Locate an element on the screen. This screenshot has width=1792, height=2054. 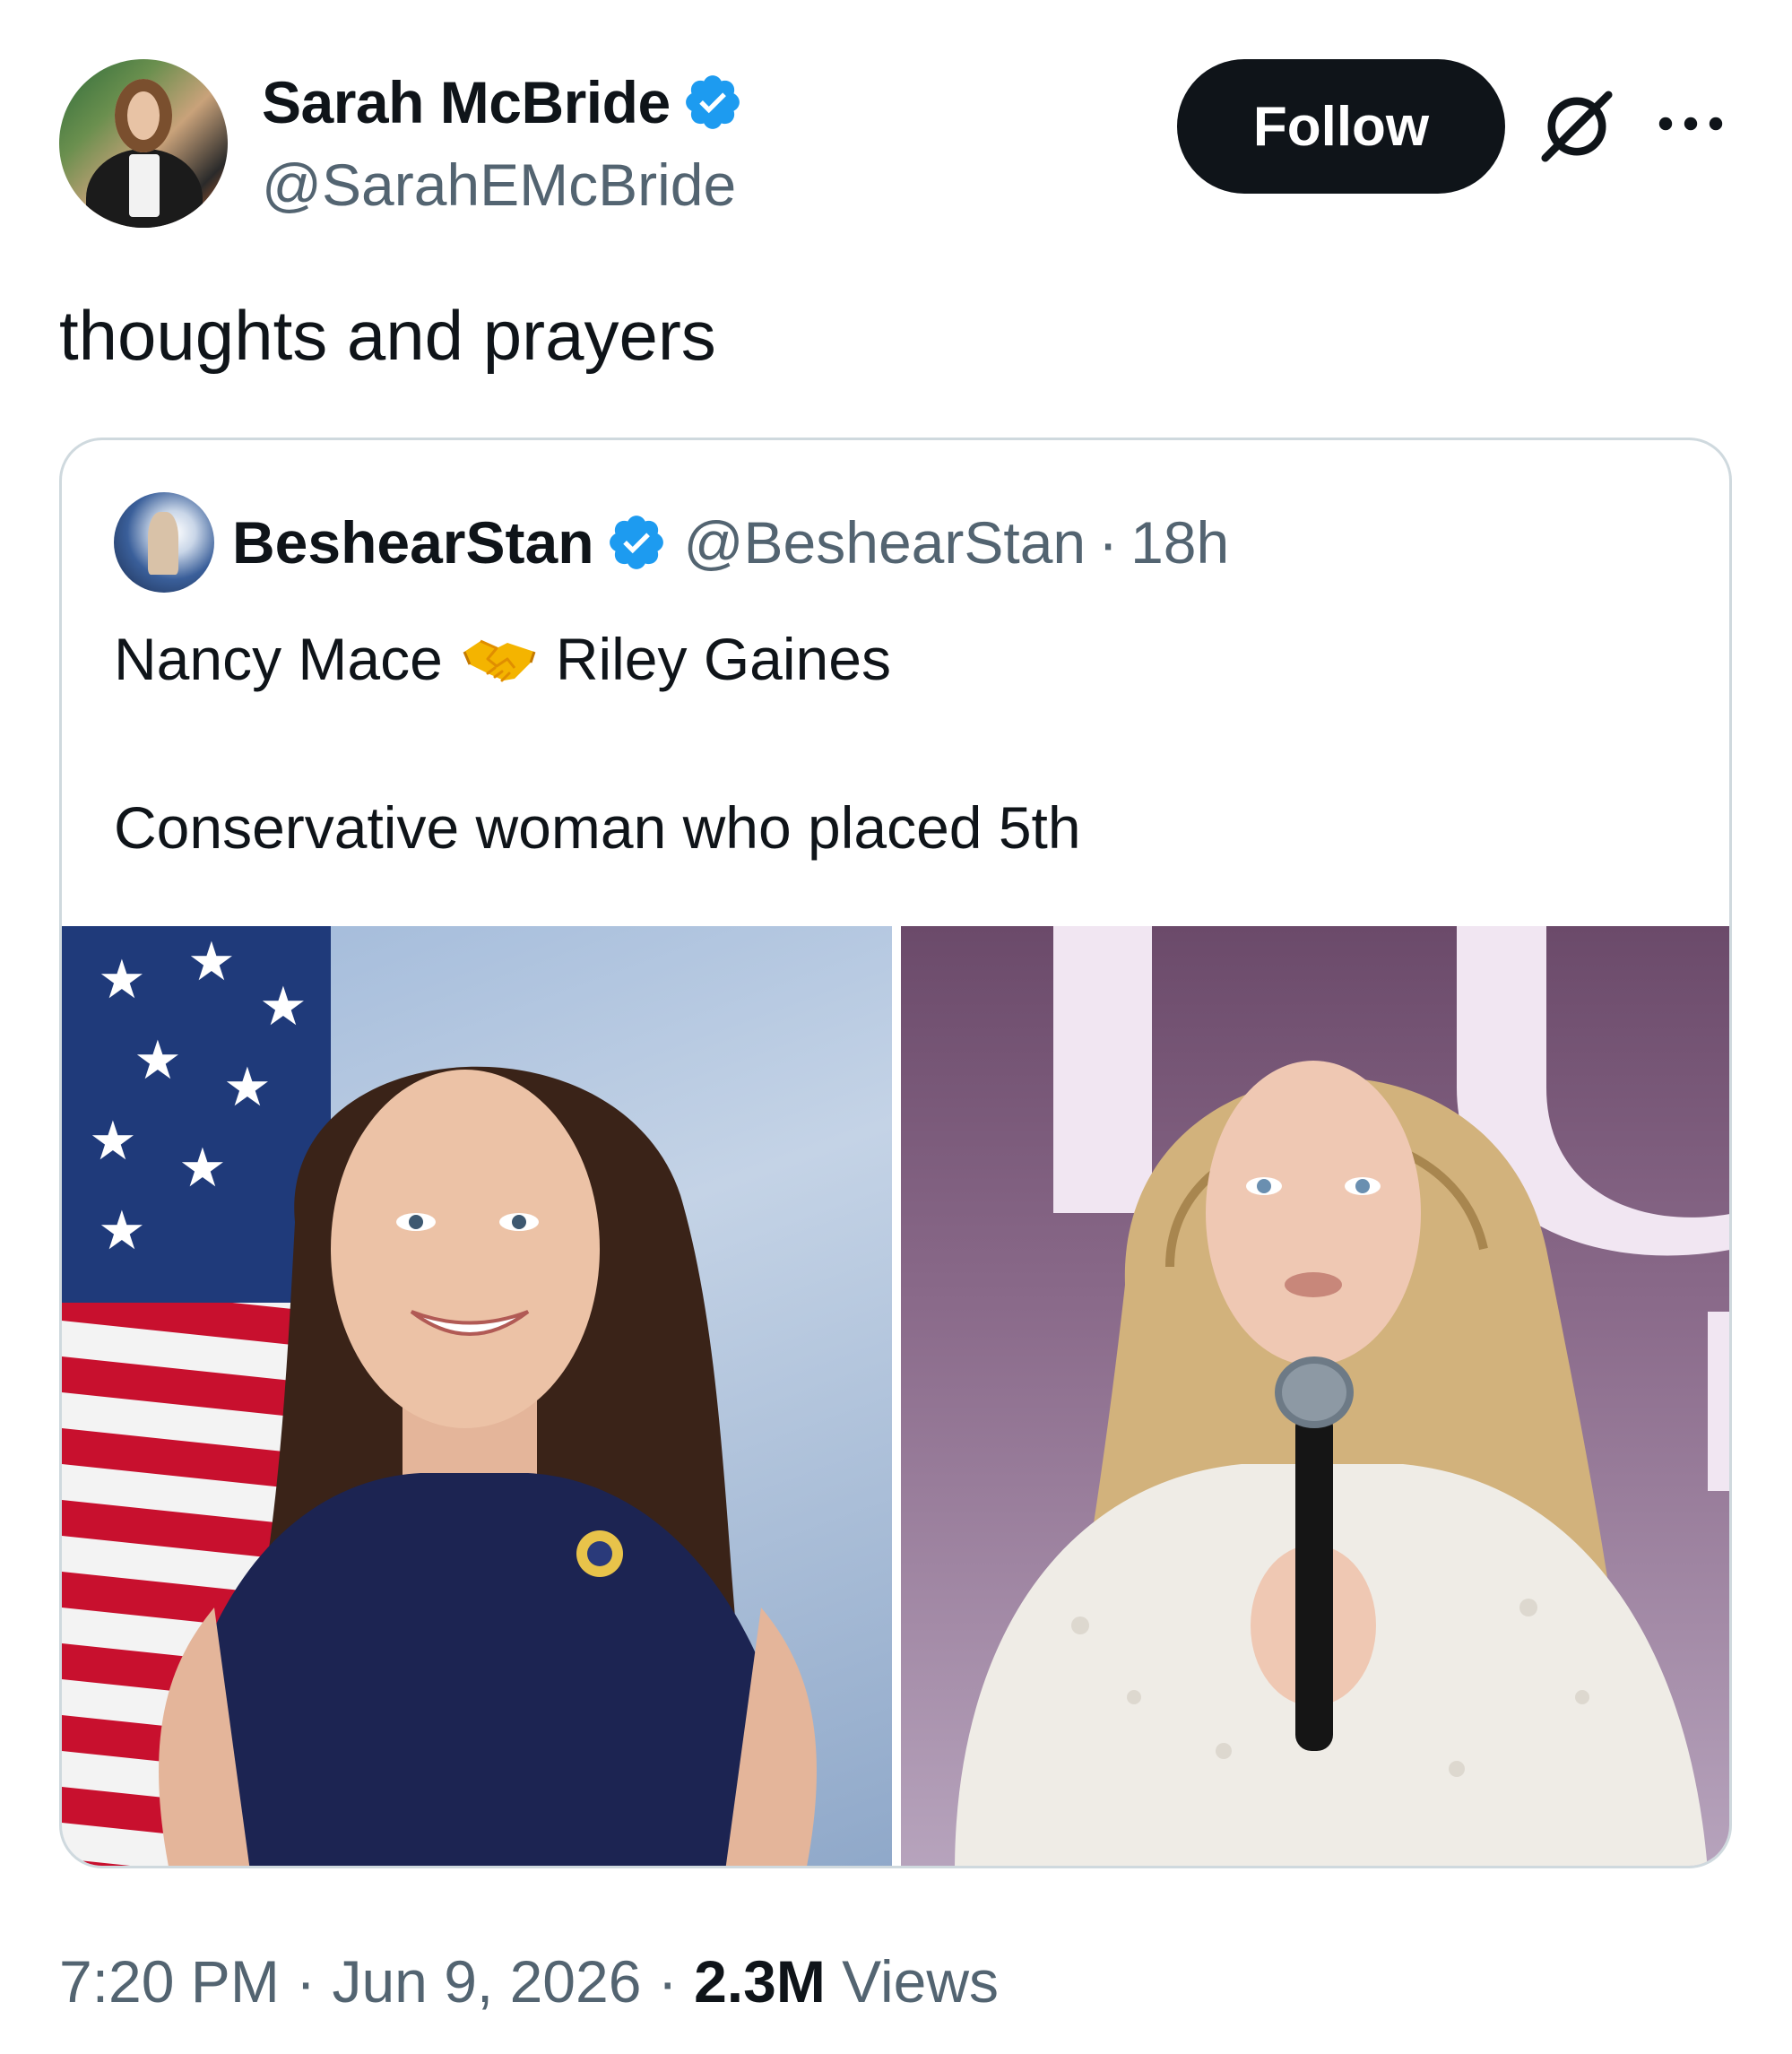
quote-author-avatar is located at coordinates (164, 542).